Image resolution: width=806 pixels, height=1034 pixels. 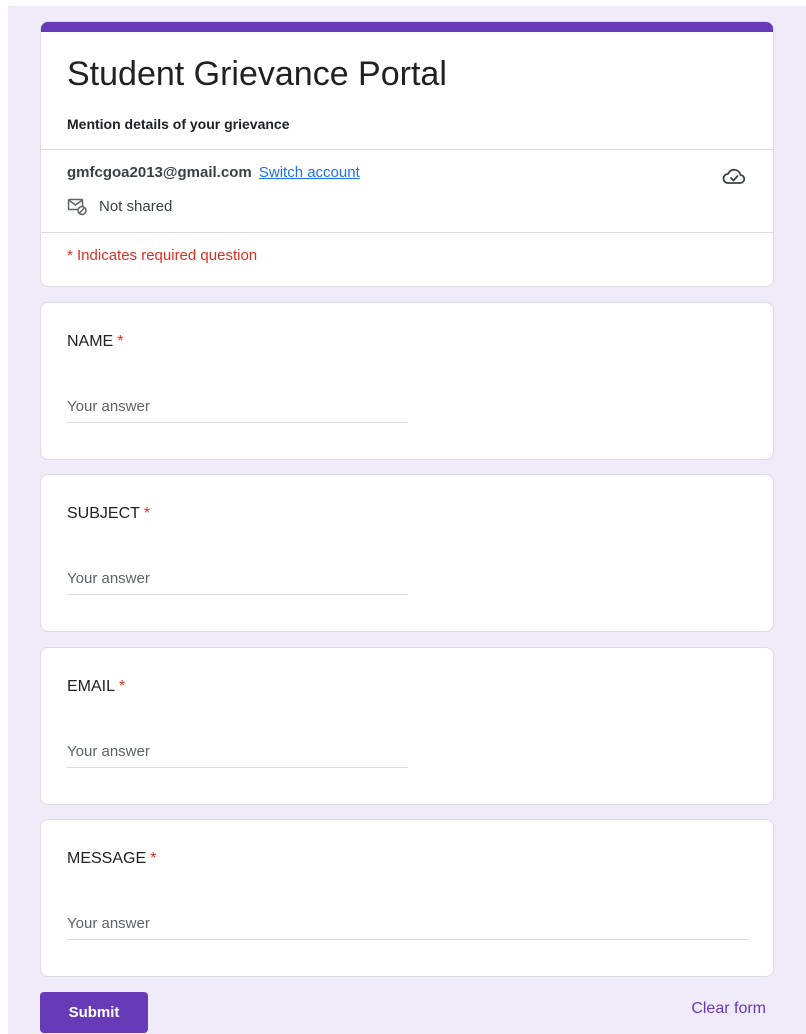 What do you see at coordinates (407, 381) in the screenshot?
I see `question-card-name: NAME *` at bounding box center [407, 381].